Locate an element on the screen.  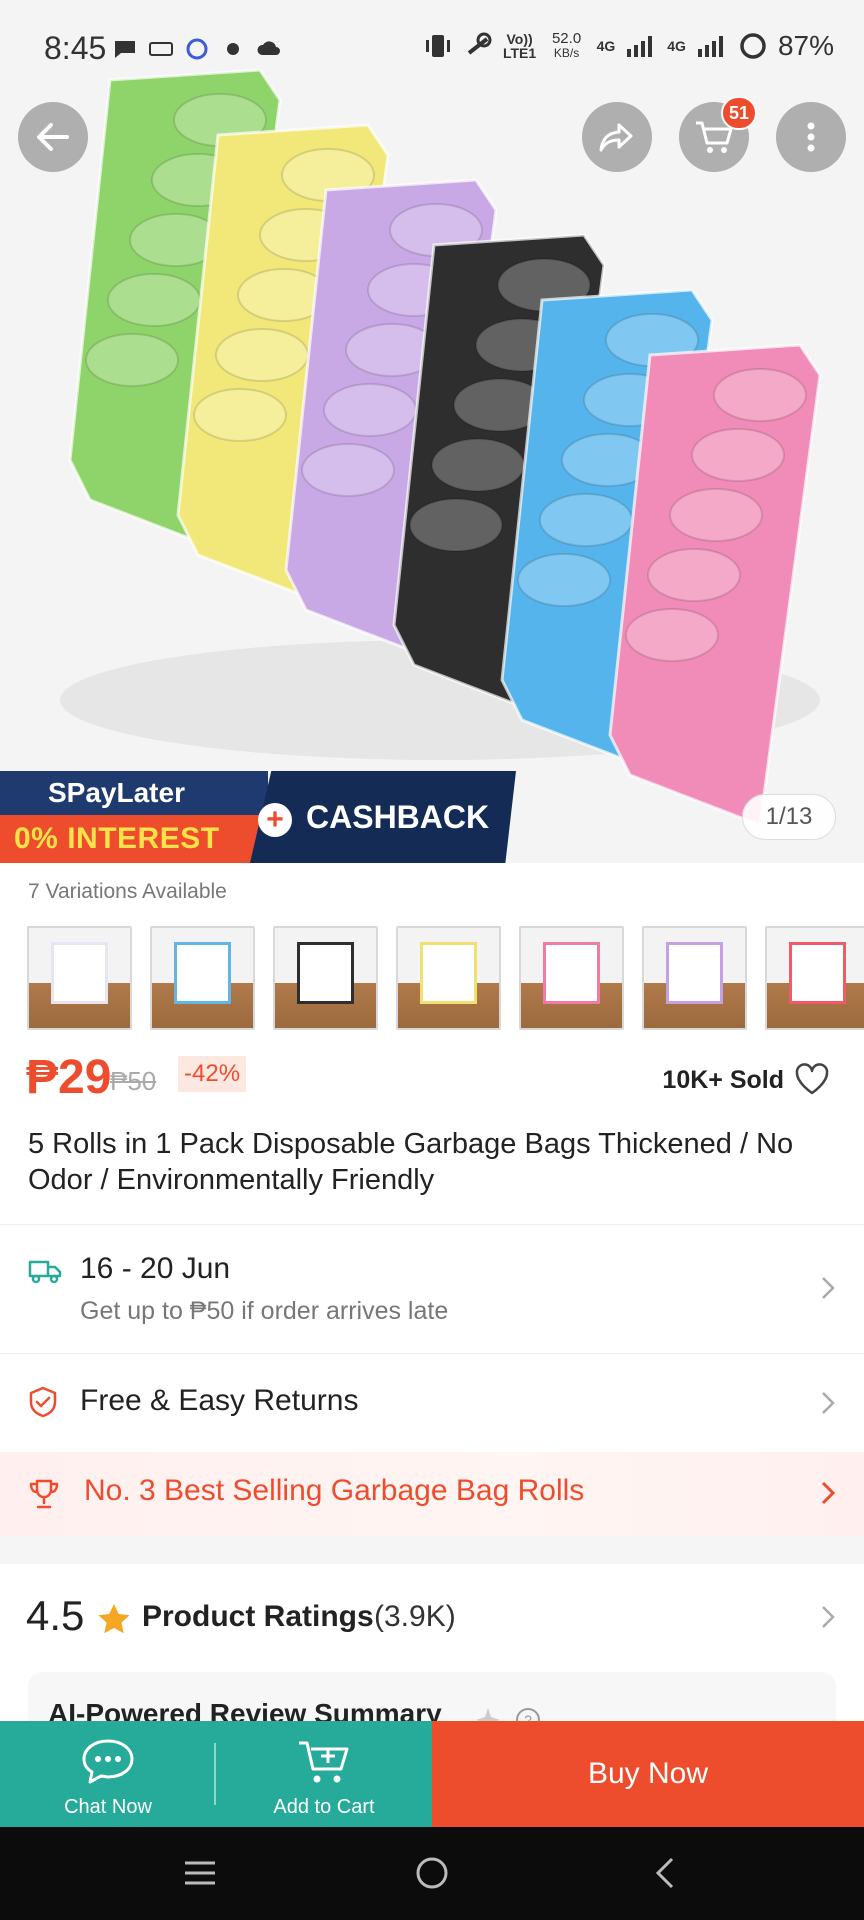
plus-icon: + is located at coordinates (275, 820).